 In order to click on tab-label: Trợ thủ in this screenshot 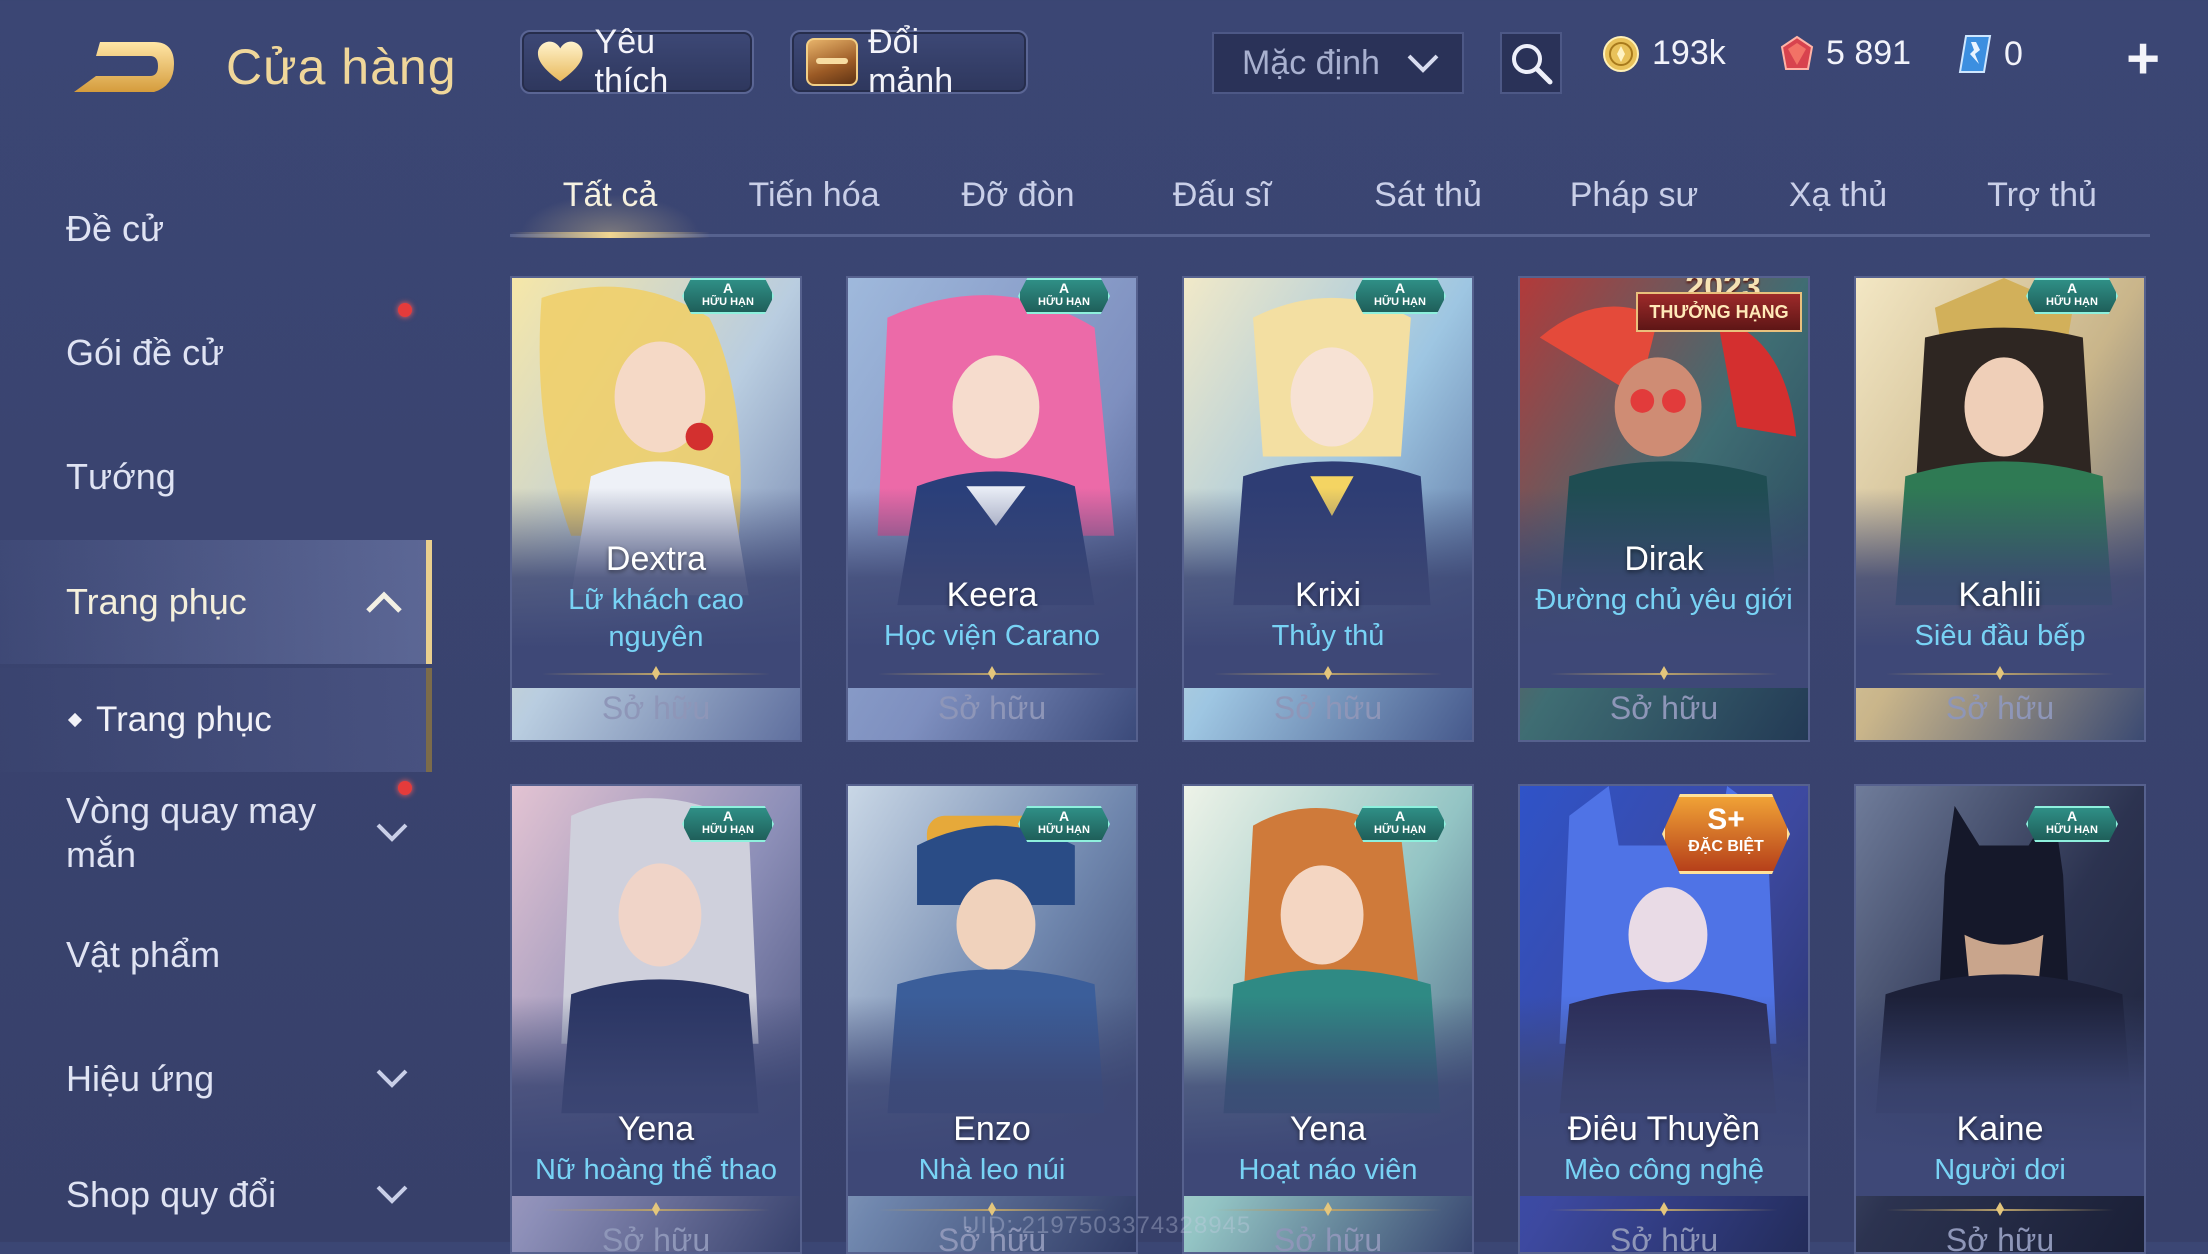, I will do `click(2042, 195)`.